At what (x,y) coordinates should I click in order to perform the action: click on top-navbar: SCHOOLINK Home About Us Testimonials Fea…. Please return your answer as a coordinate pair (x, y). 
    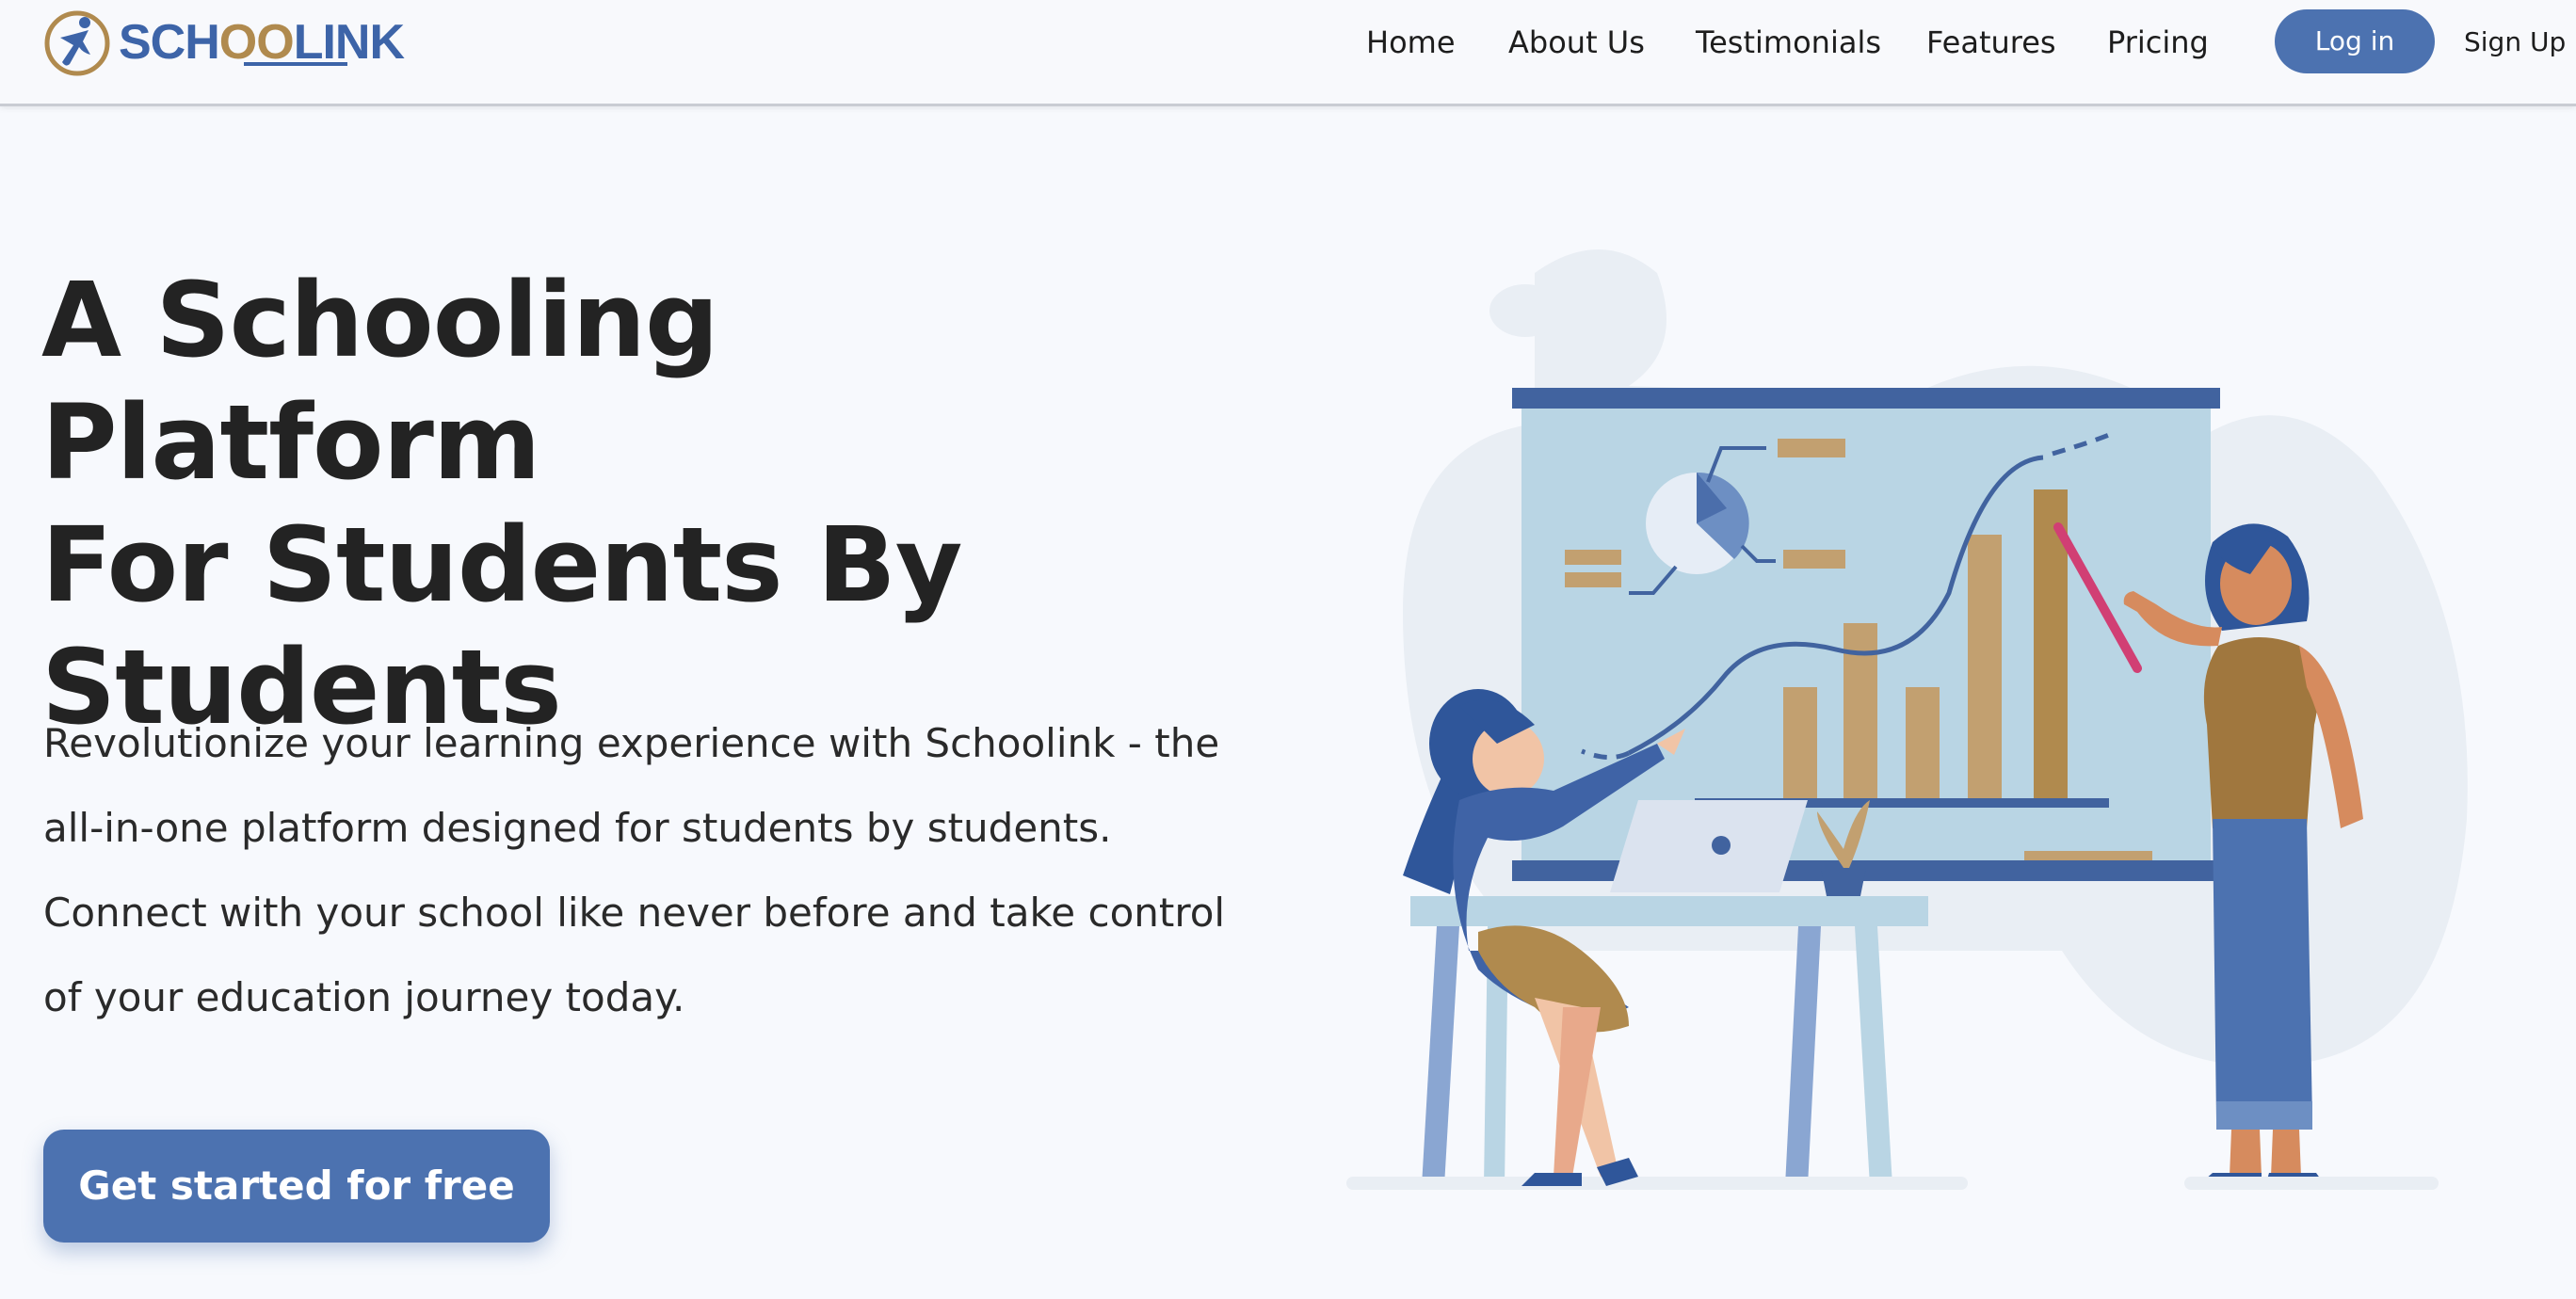
    Looking at the image, I should click on (1288, 53).